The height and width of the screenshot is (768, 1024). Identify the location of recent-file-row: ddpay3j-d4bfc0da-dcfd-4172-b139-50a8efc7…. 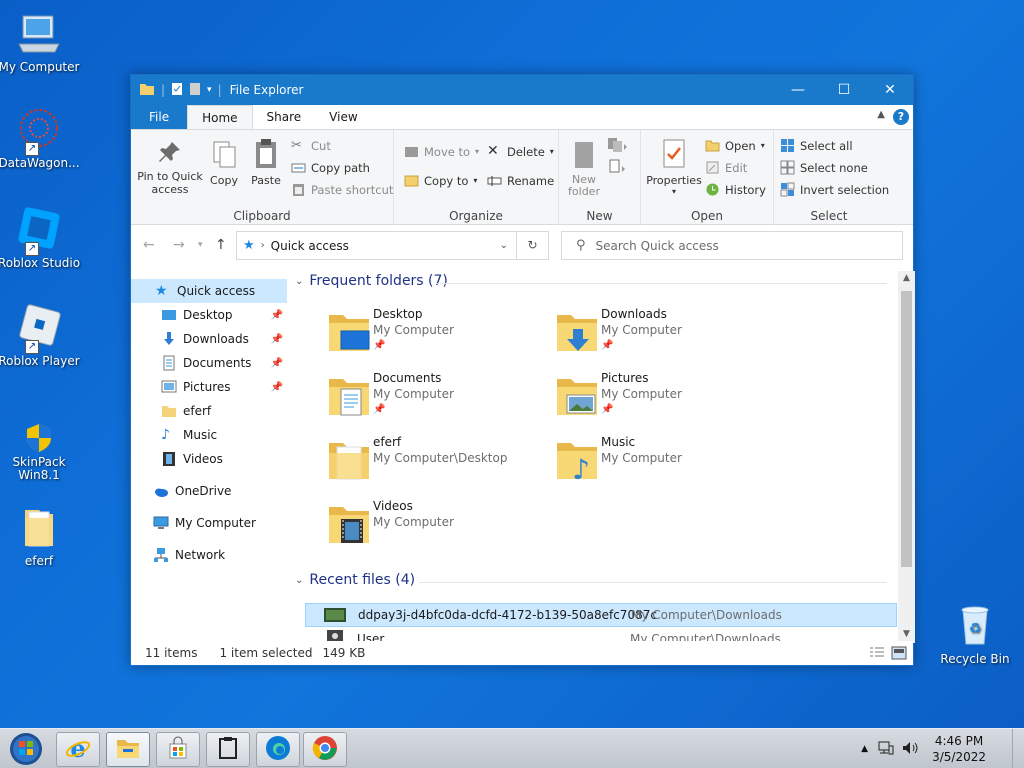
(601, 615).